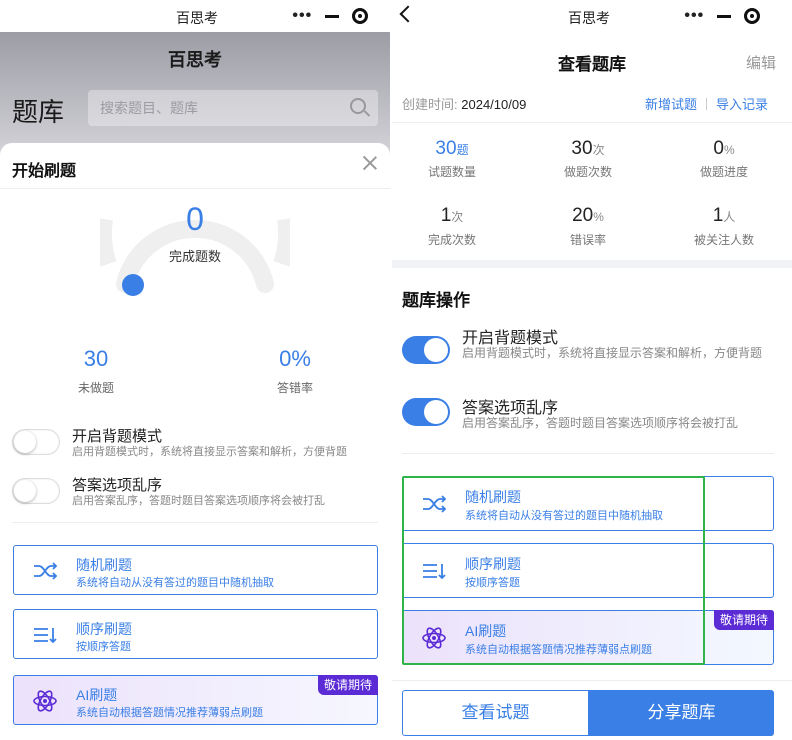 The width and height of the screenshot is (792, 740). I want to click on created-time: 创建时间: 2024/10/09, so click(464, 103).